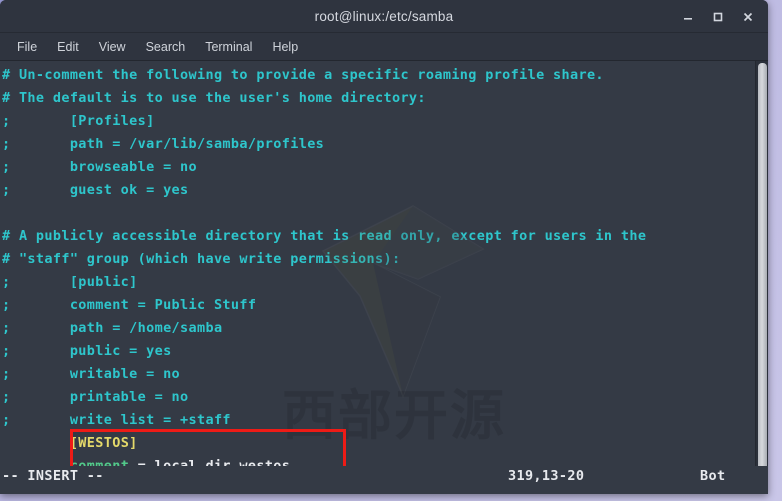  What do you see at coordinates (378, 282) in the screenshot?
I see `editor-line: ; [public]` at bounding box center [378, 282].